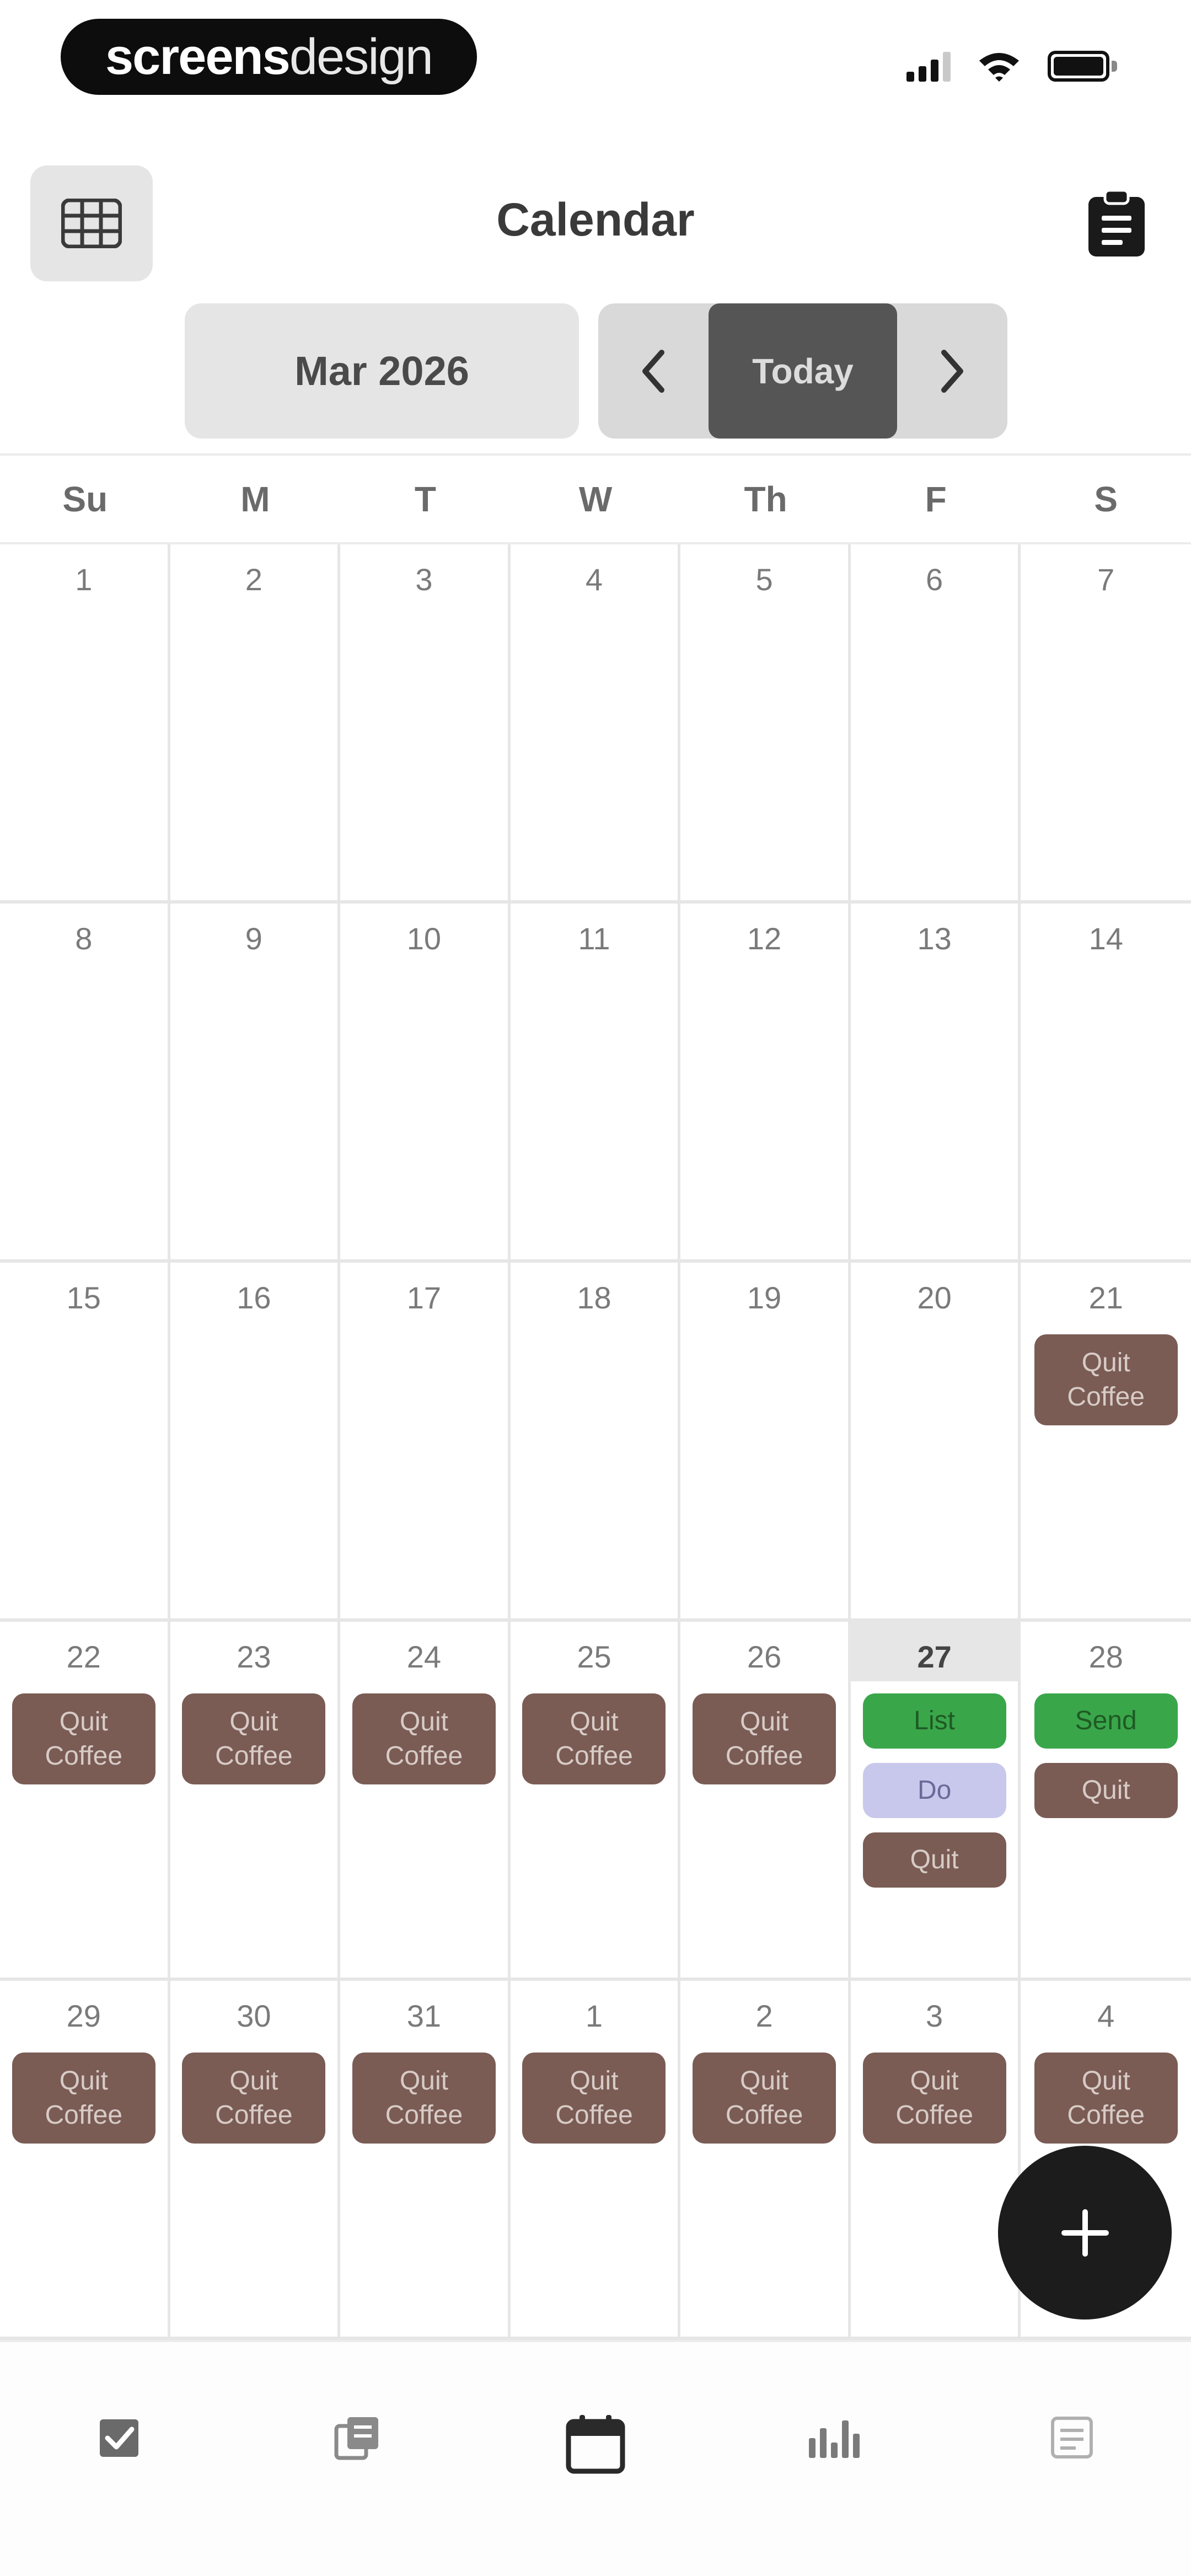  I want to click on tab-notes, so click(357, 2459).